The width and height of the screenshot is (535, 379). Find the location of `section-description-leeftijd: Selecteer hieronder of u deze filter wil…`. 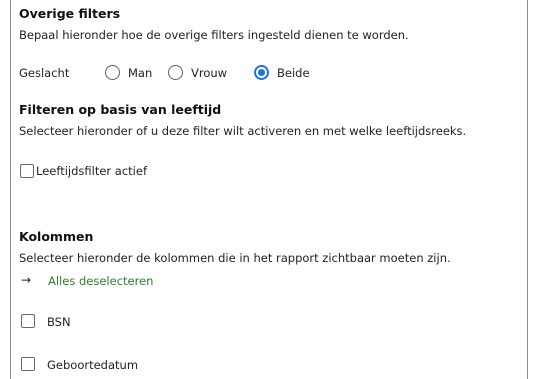

section-description-leeftijd: Selecteer hieronder of u deze filter wil… is located at coordinates (243, 131).